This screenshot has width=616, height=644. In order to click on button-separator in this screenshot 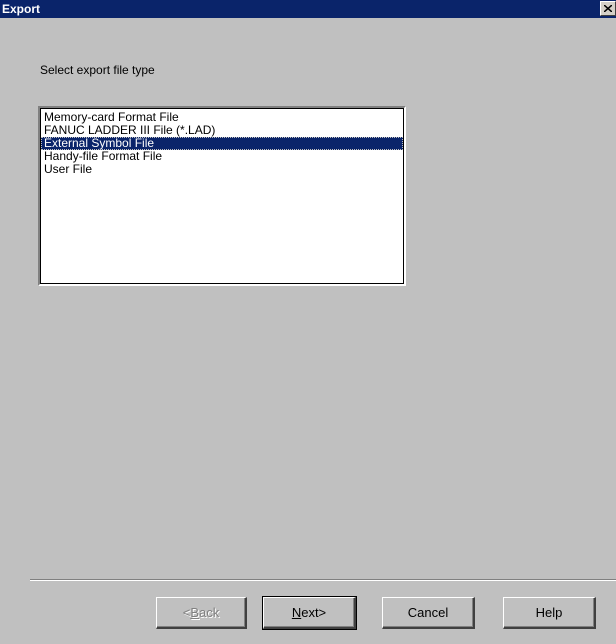, I will do `click(323, 580)`.